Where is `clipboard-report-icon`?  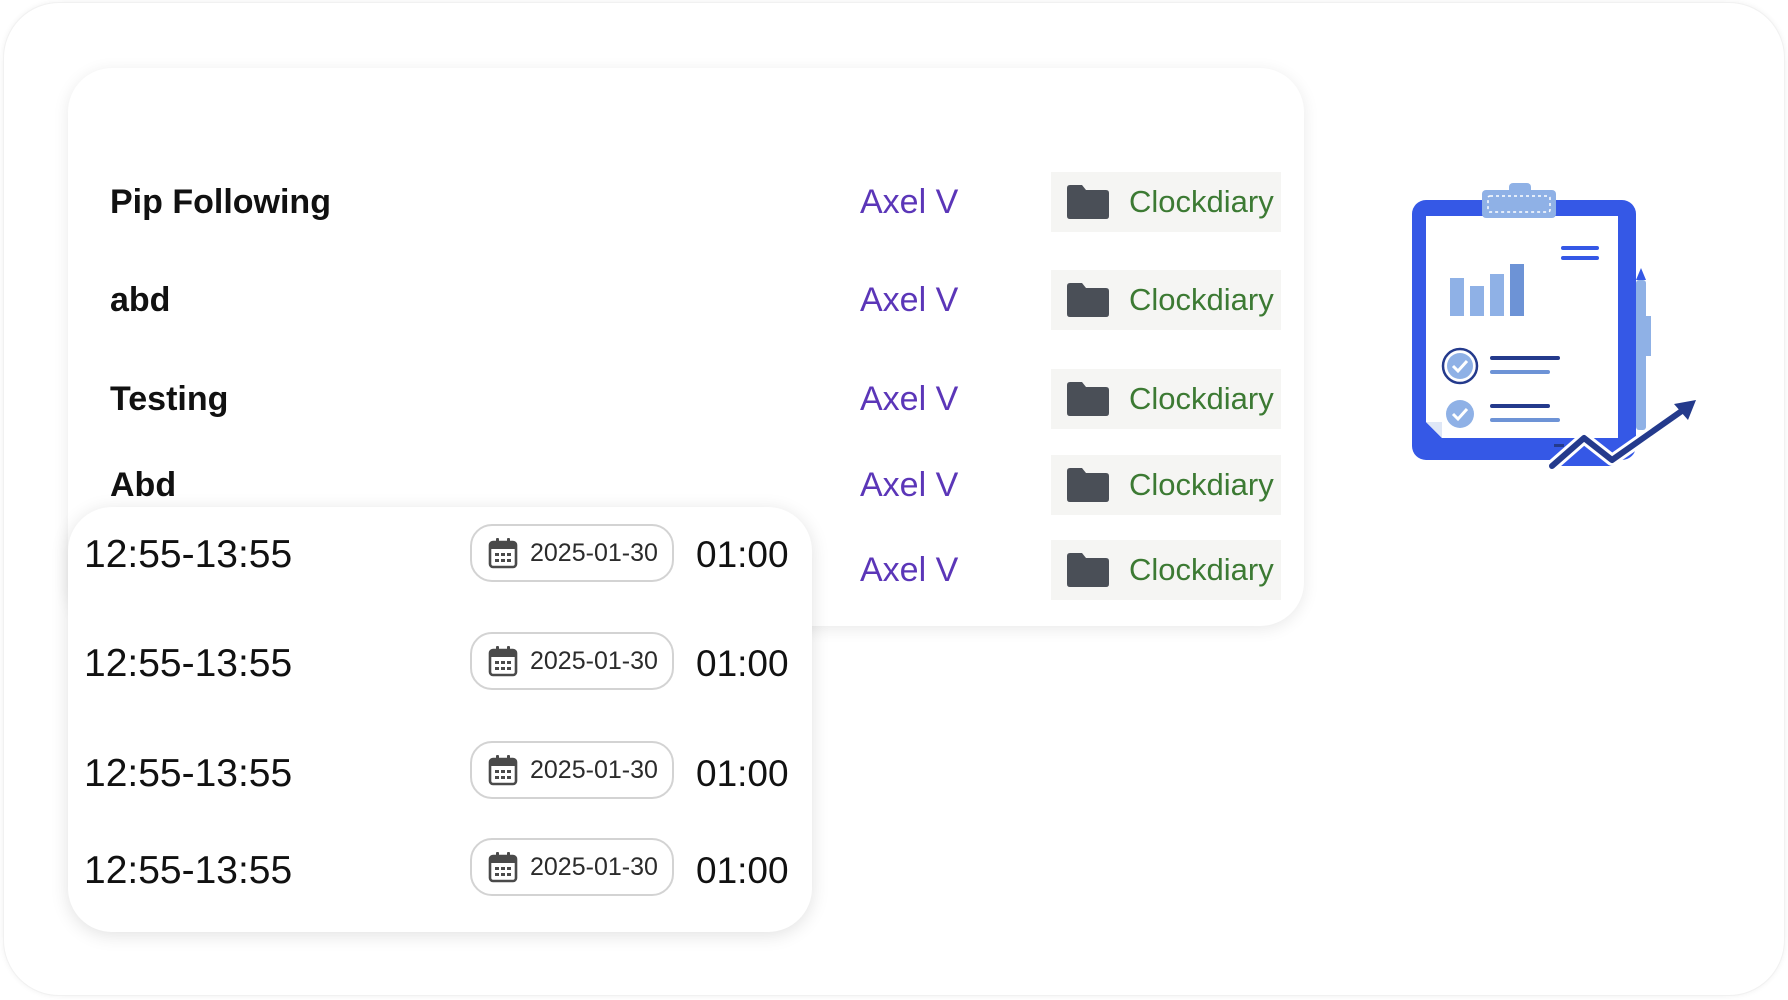 clipboard-report-icon is located at coordinates (1564, 336).